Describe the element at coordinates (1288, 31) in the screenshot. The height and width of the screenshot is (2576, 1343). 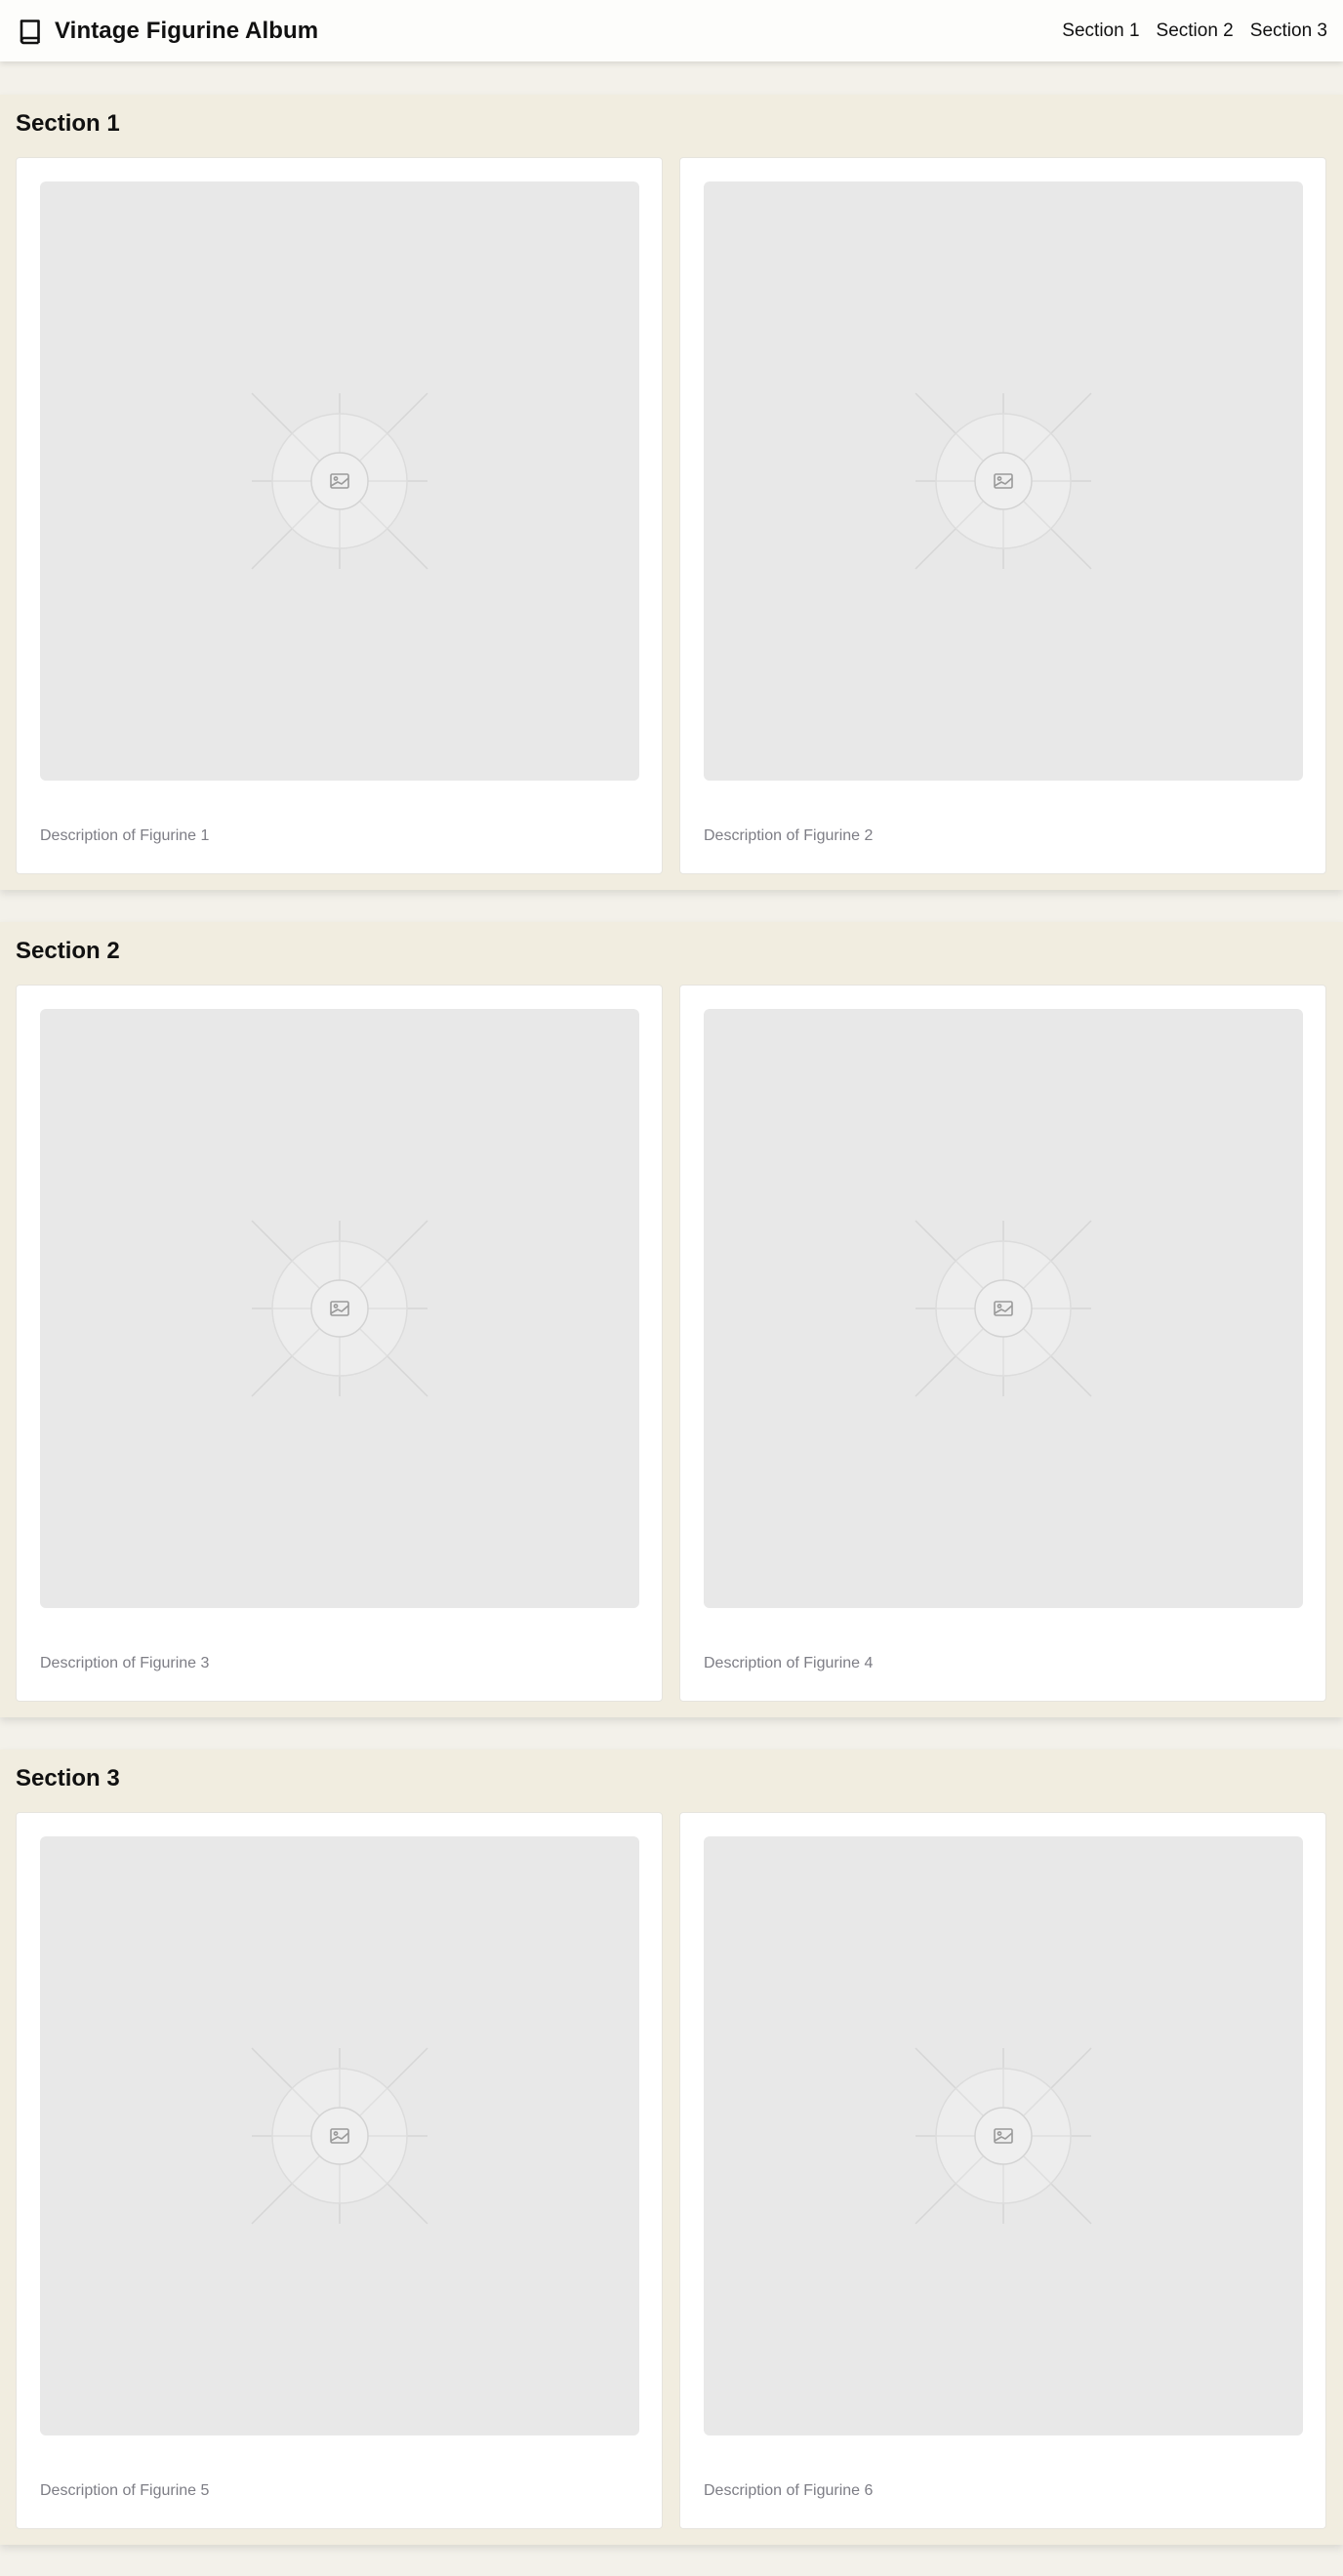
I see `nav-link-section-3: Section 3` at that location.